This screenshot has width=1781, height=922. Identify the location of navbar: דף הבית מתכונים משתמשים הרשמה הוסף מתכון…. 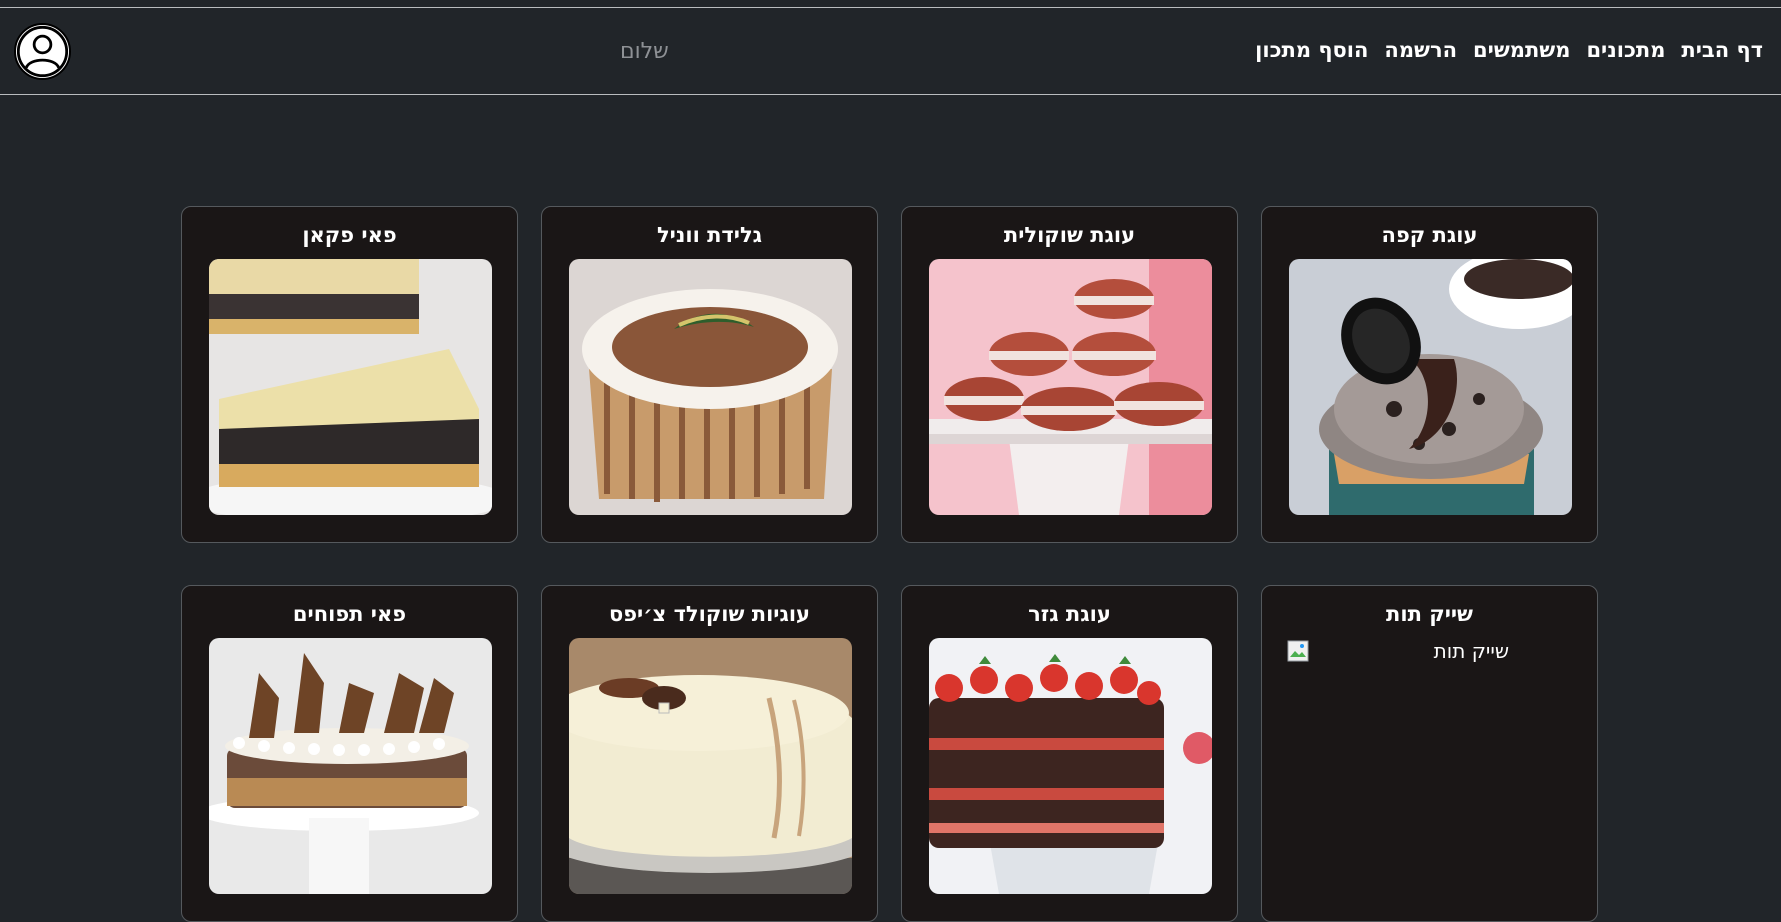
(890, 51).